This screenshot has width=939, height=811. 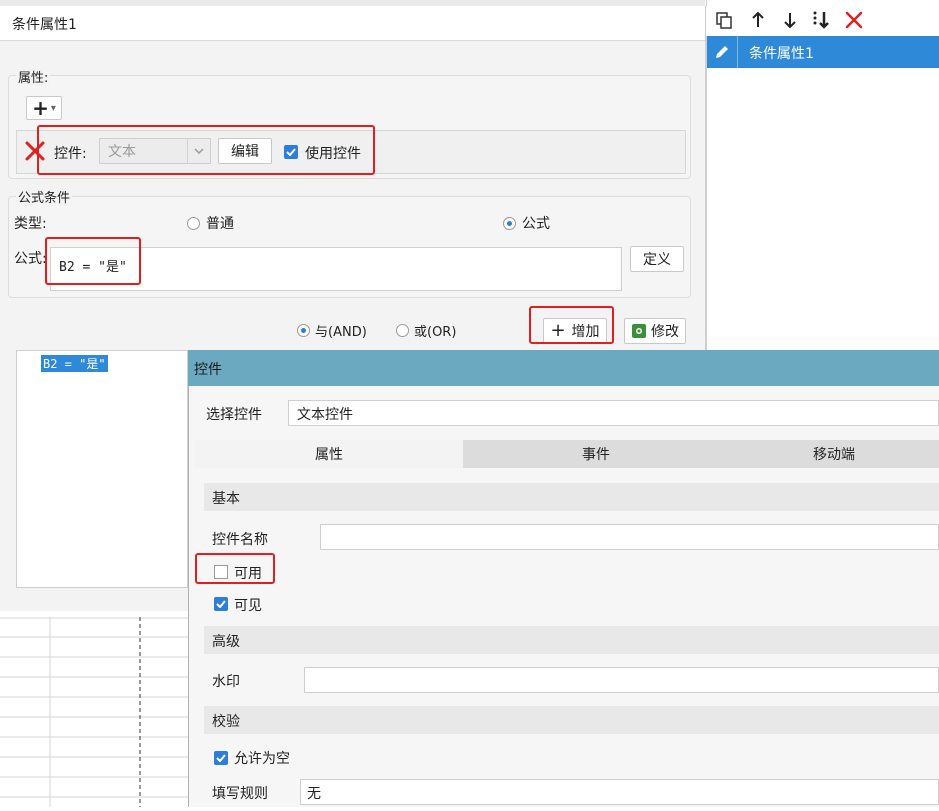 What do you see at coordinates (722, 52) in the screenshot?
I see `pencil-icon` at bounding box center [722, 52].